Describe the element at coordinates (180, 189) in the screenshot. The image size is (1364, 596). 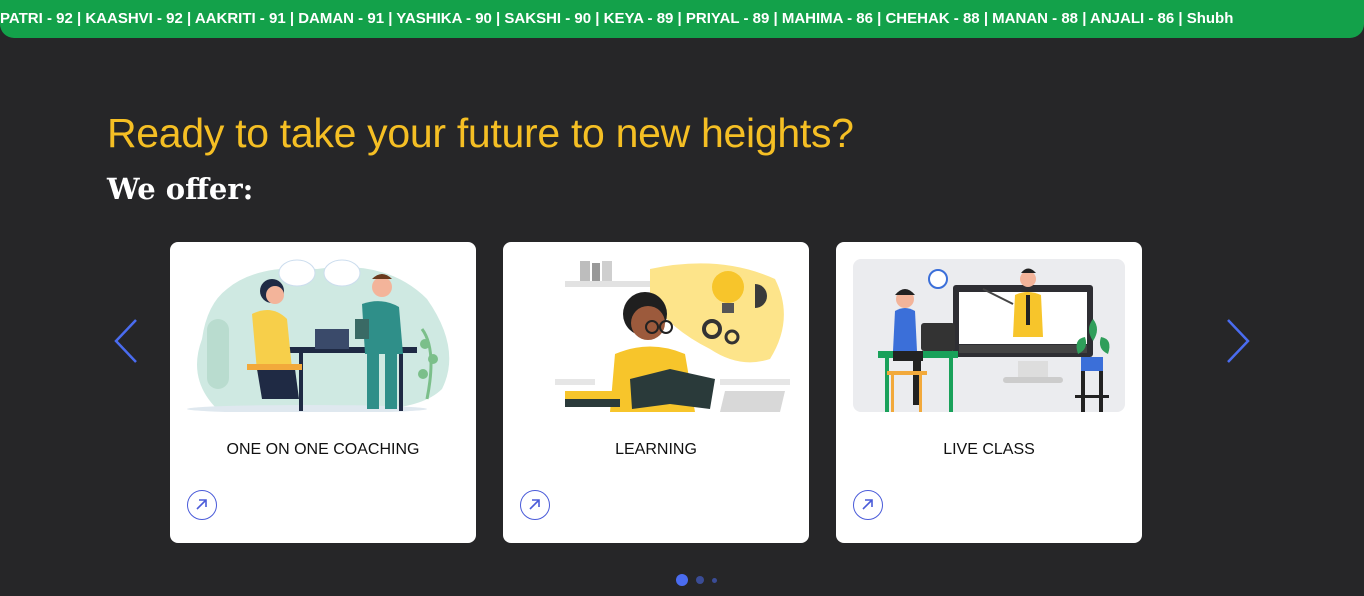
I see `offer-heading: We offer:` at that location.